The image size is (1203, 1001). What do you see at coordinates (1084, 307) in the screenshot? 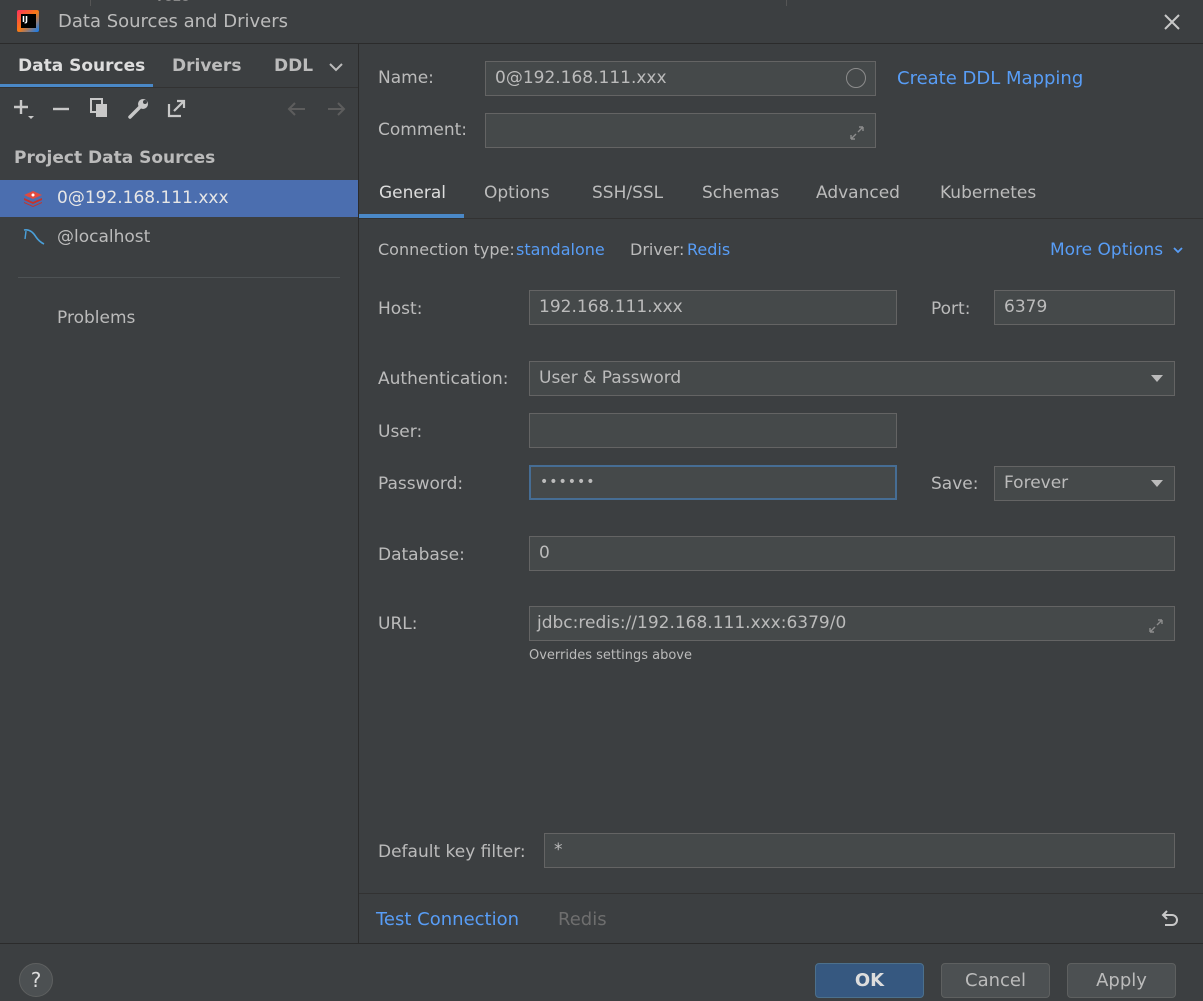
I see `port-input: 6379` at bounding box center [1084, 307].